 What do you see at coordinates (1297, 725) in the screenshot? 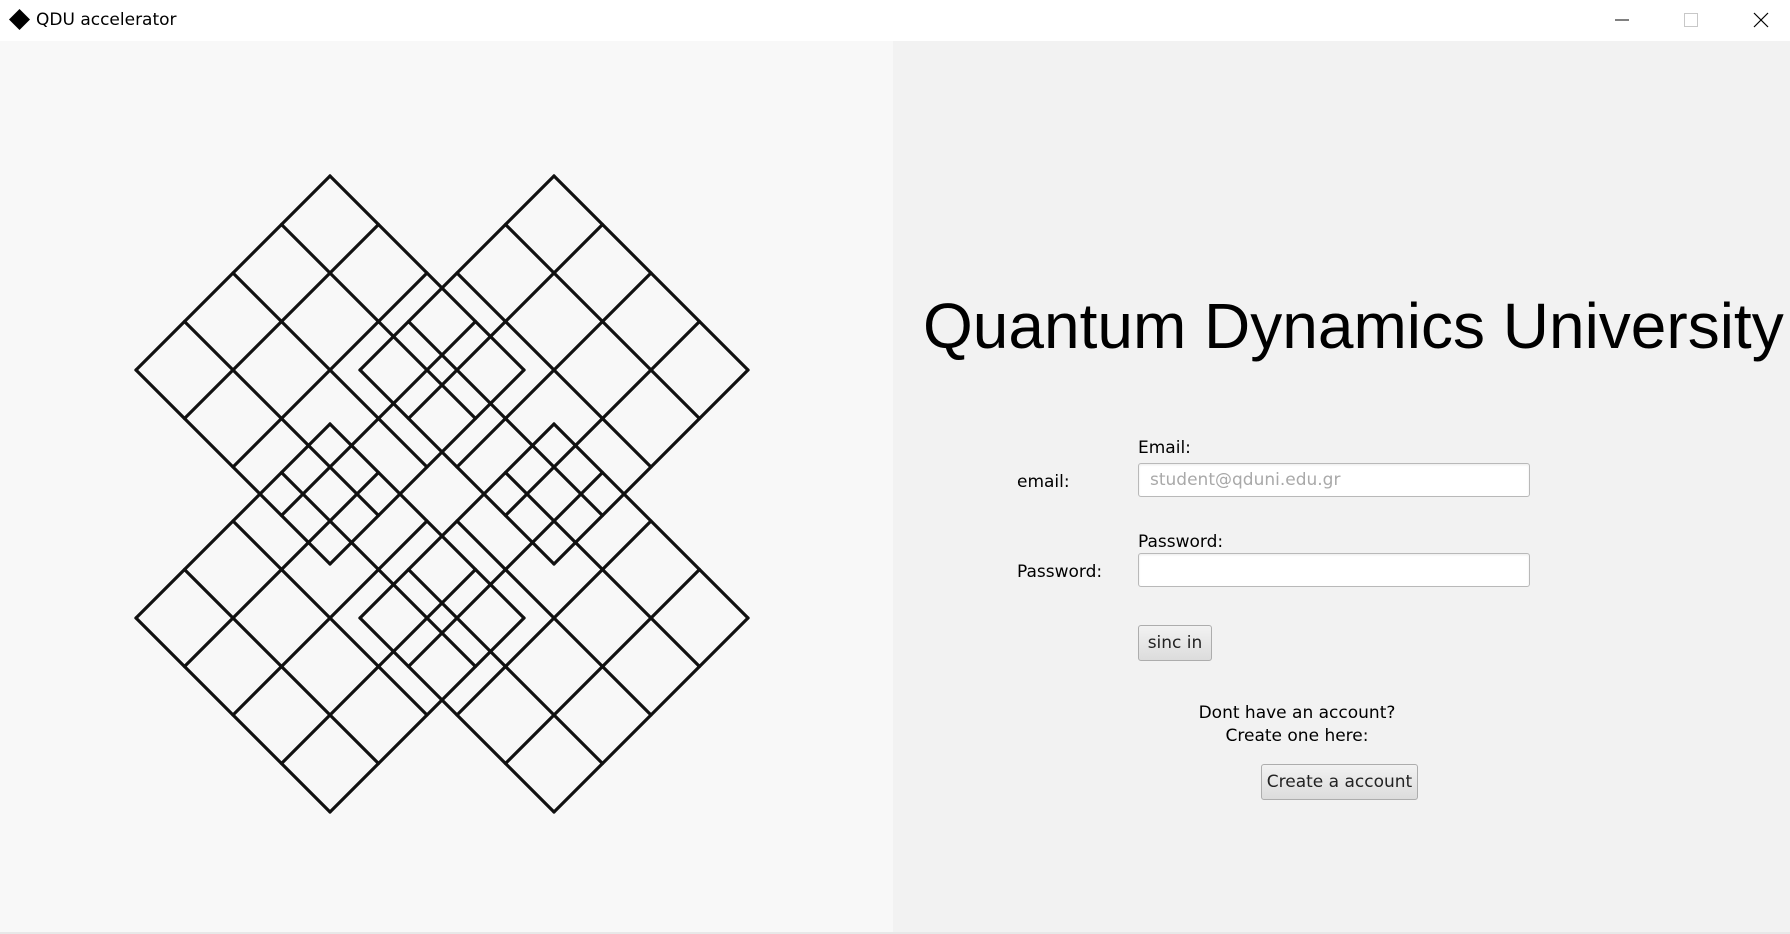
I see `no-account-prompt: Dont have an account? Create one here:` at bounding box center [1297, 725].